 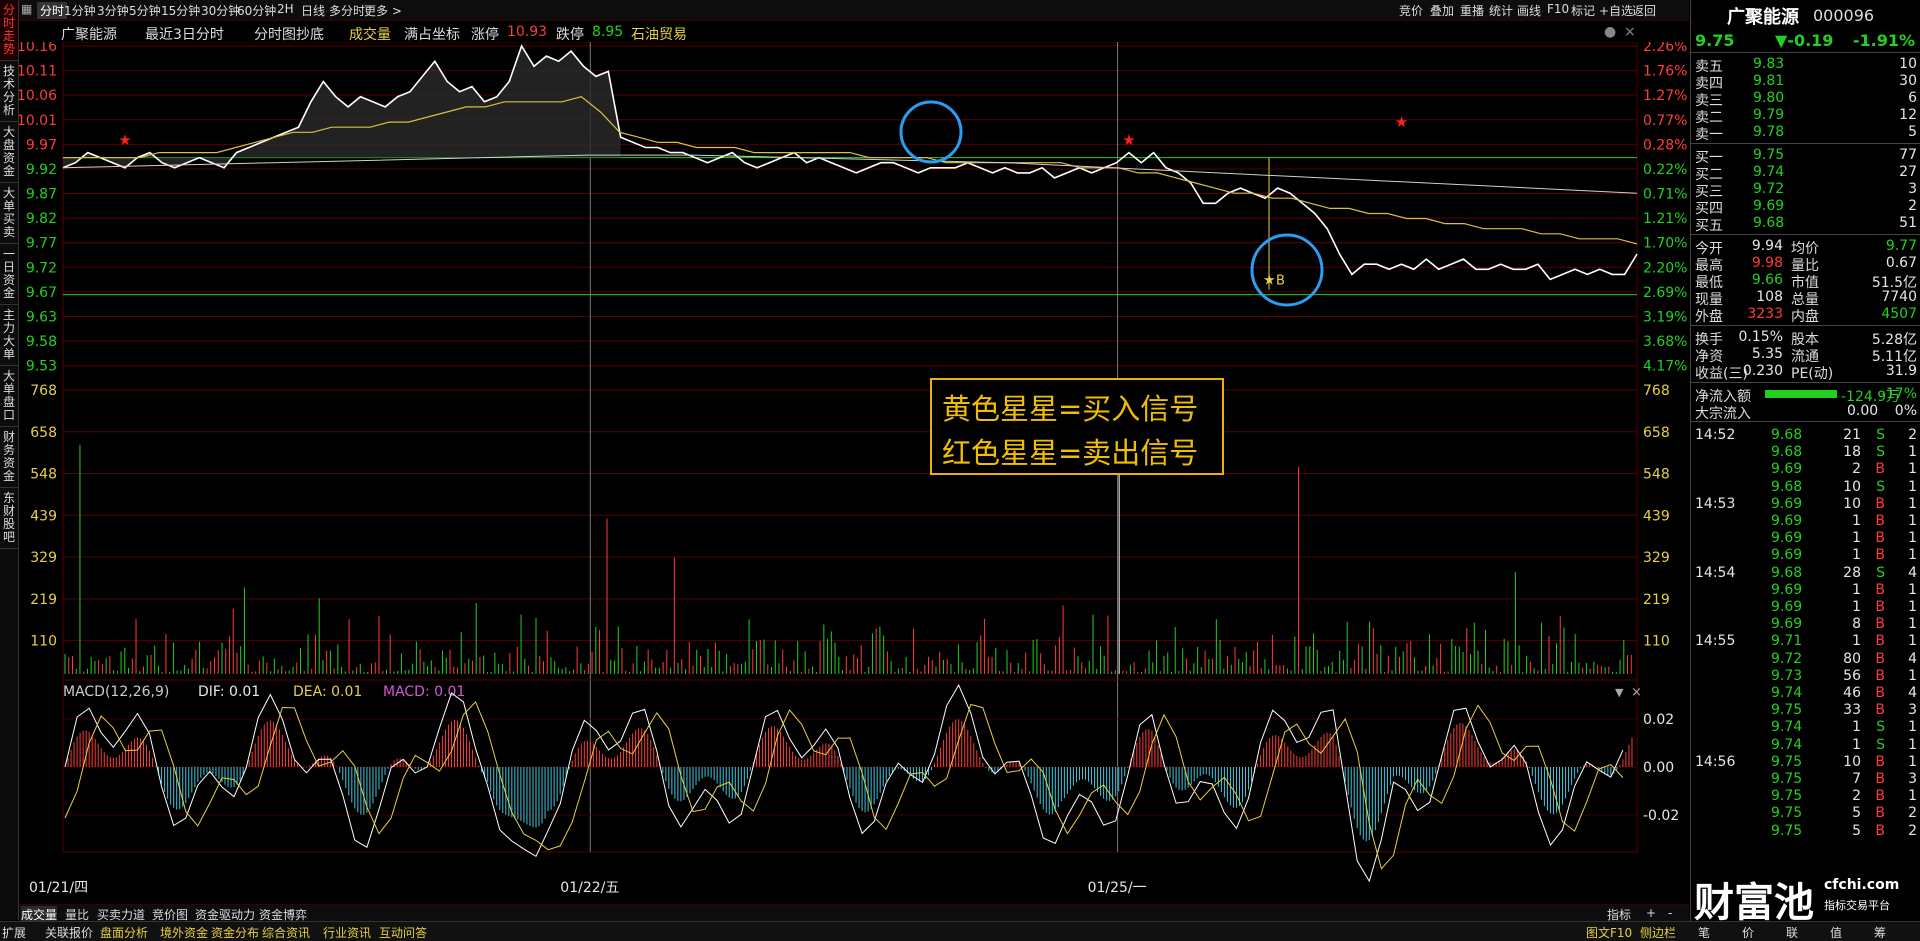 I want to click on ask-row: 卖三 9.80 6, so click(x=1805, y=99).